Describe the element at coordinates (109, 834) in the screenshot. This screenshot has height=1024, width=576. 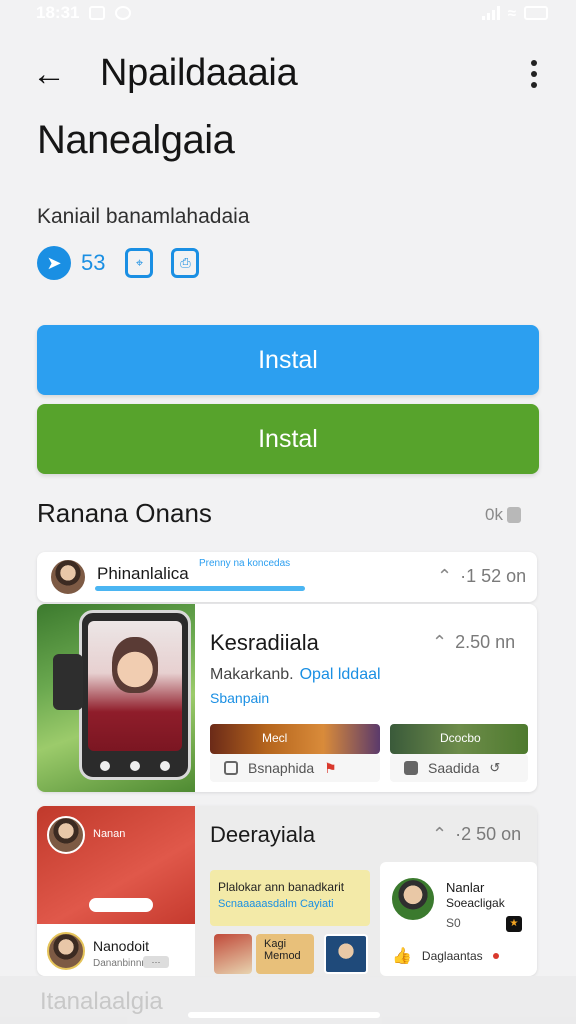
I see `promo-name: Nanan` at that location.